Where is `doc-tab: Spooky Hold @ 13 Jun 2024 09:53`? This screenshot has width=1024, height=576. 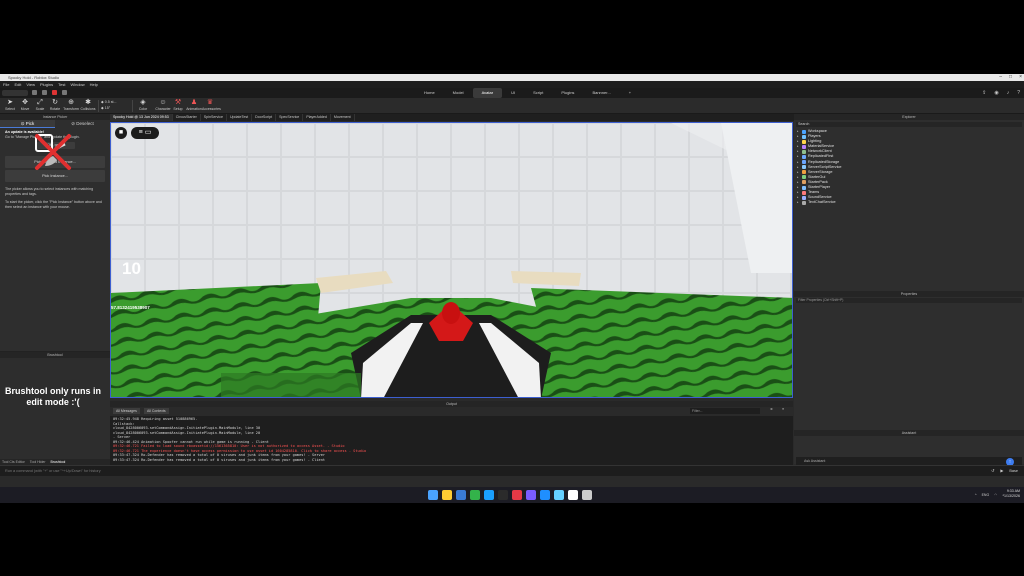
doc-tab: Spooky Hold @ 13 Jun 2024 09:53 is located at coordinates (141, 117).